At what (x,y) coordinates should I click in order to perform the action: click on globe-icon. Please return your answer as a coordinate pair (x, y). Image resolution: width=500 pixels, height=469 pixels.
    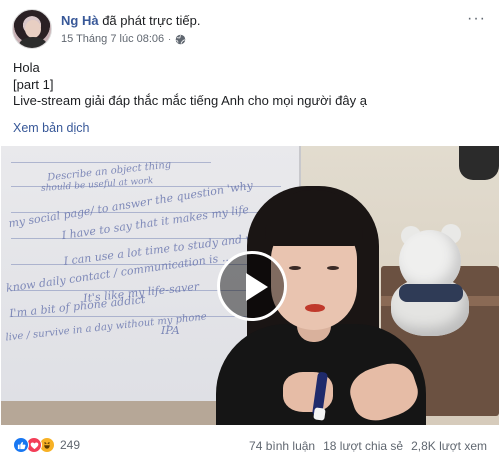
    Looking at the image, I should click on (180, 39).